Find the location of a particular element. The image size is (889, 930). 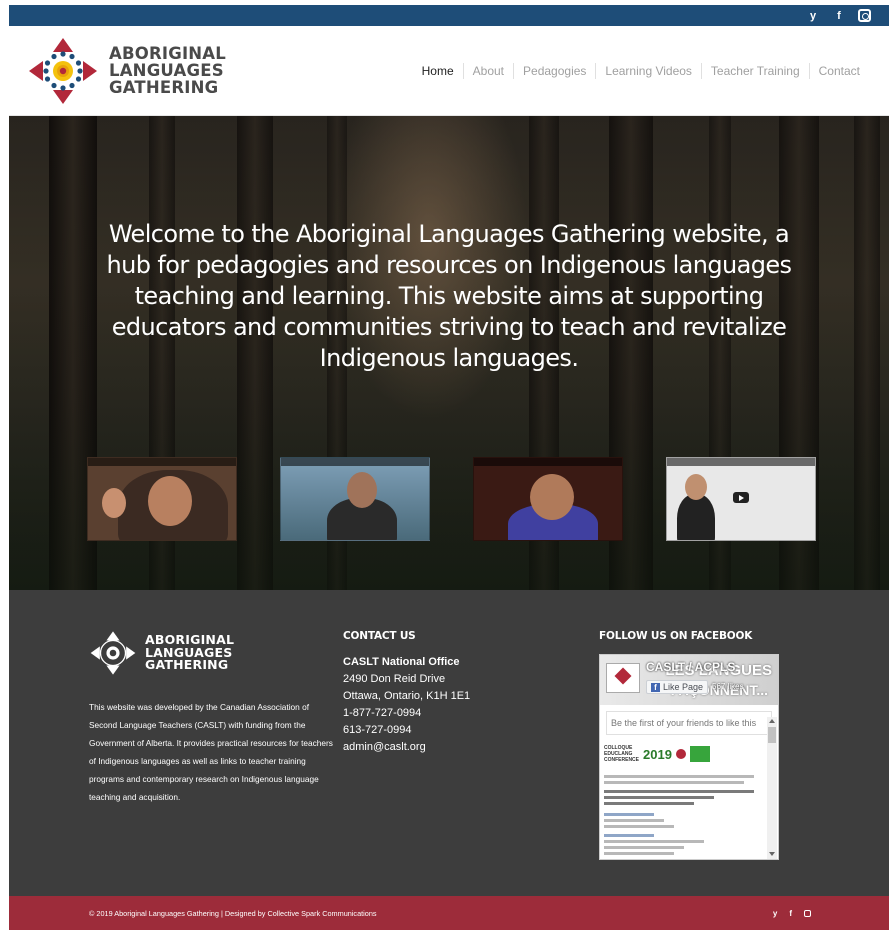

play-icon is located at coordinates (741, 497).